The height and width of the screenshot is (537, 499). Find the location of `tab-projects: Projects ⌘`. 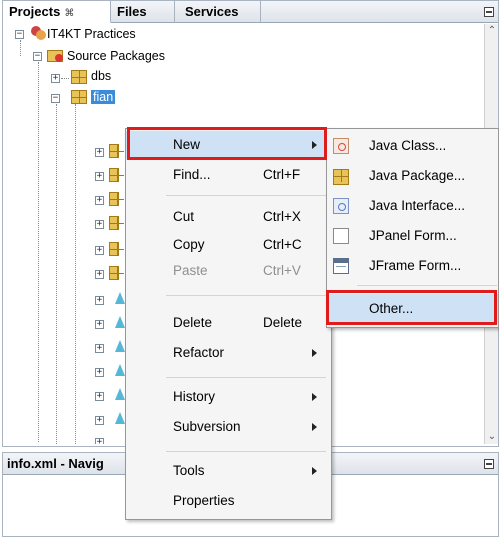

tab-projects: Projects ⌘ is located at coordinates (57, 12).